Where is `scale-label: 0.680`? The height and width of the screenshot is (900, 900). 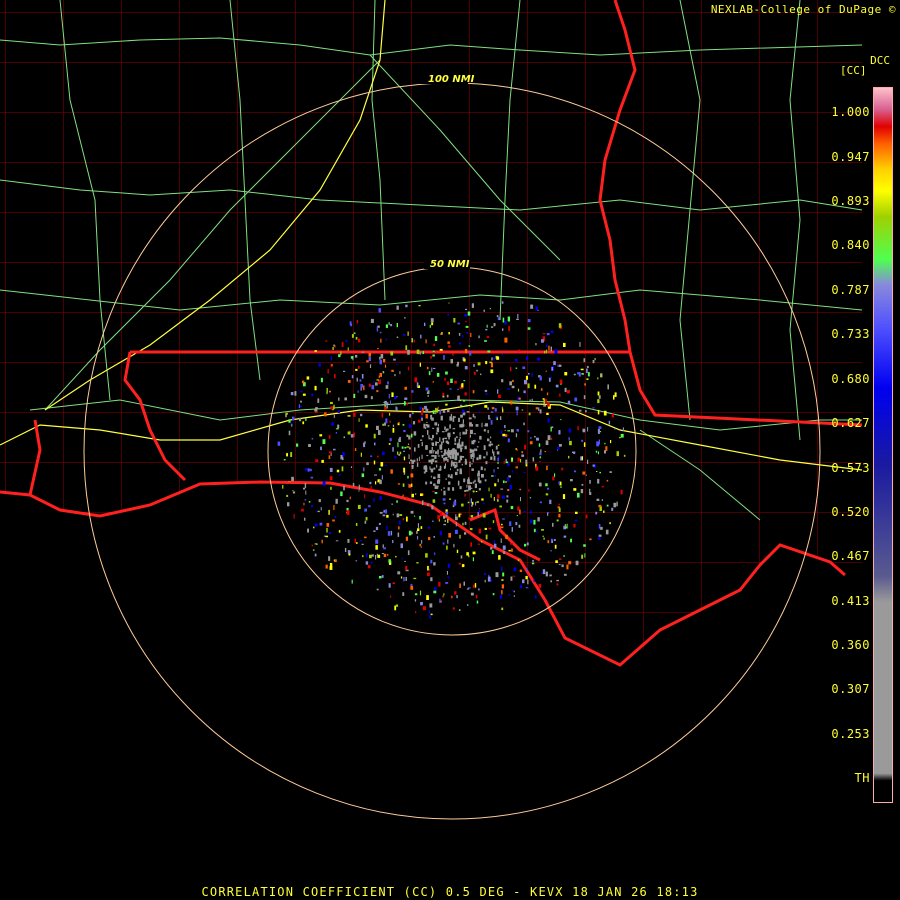
scale-label: 0.680 is located at coordinates (850, 379).